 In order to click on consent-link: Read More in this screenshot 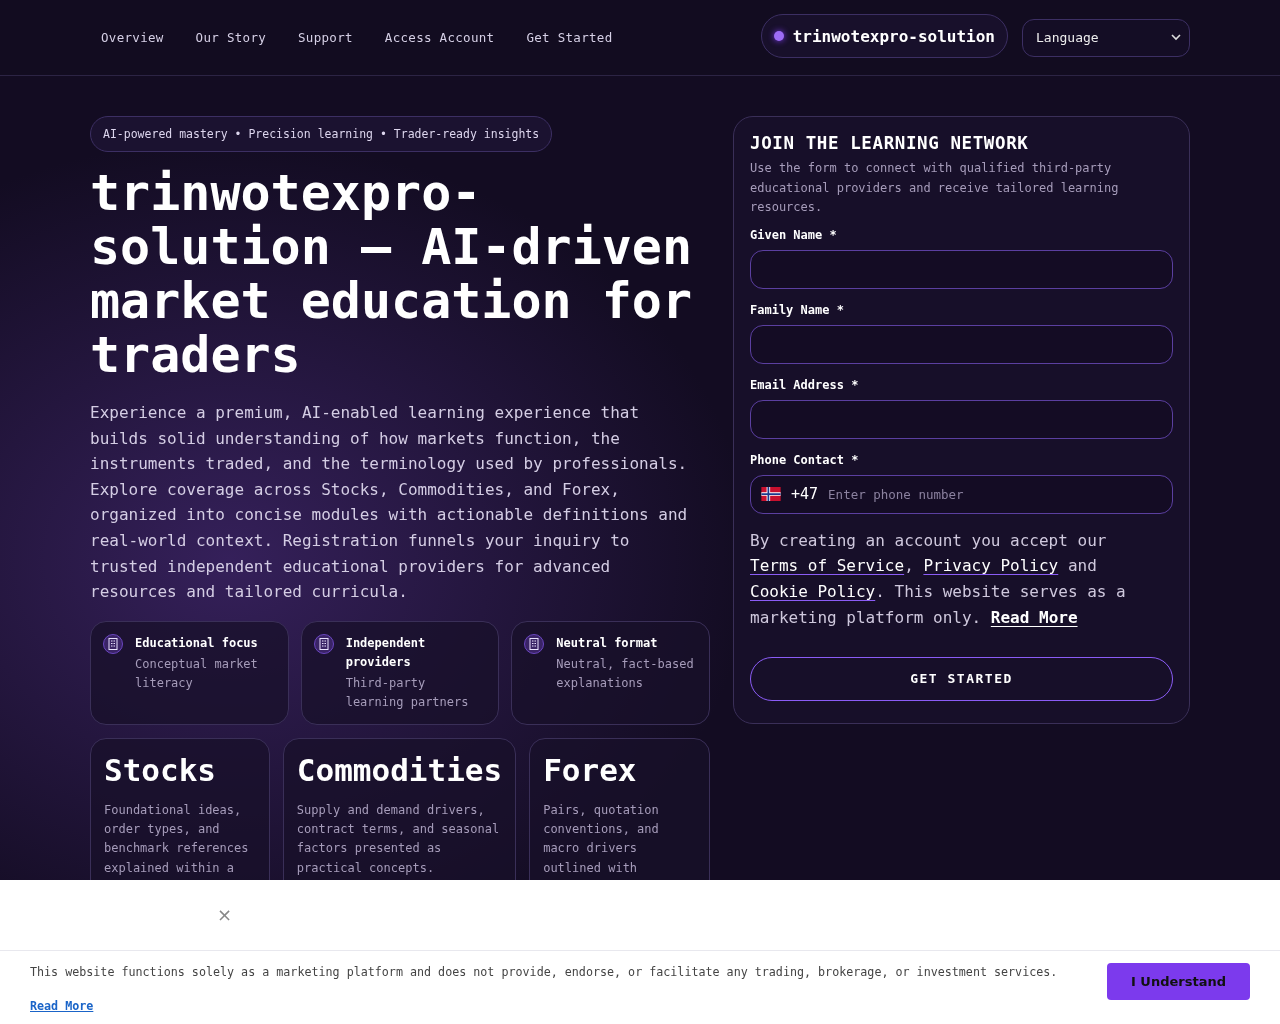, I will do `click(1034, 617)`.